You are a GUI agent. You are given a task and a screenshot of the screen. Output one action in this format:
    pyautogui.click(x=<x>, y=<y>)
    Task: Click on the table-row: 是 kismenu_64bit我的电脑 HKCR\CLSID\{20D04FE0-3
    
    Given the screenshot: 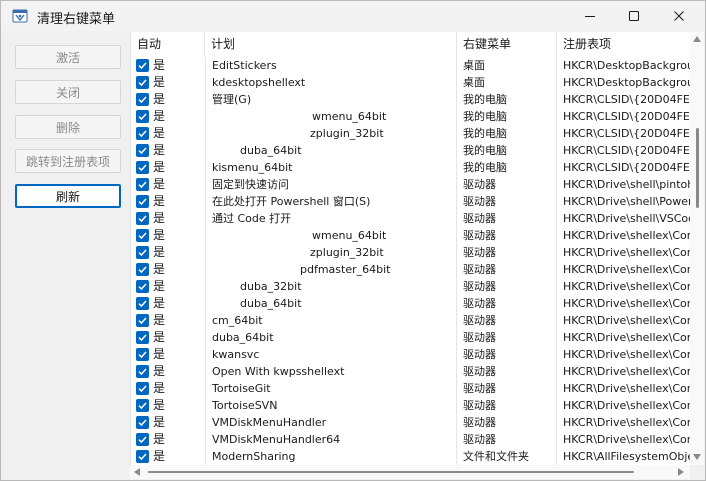 What is the action you would take?
    pyautogui.click(x=411, y=167)
    